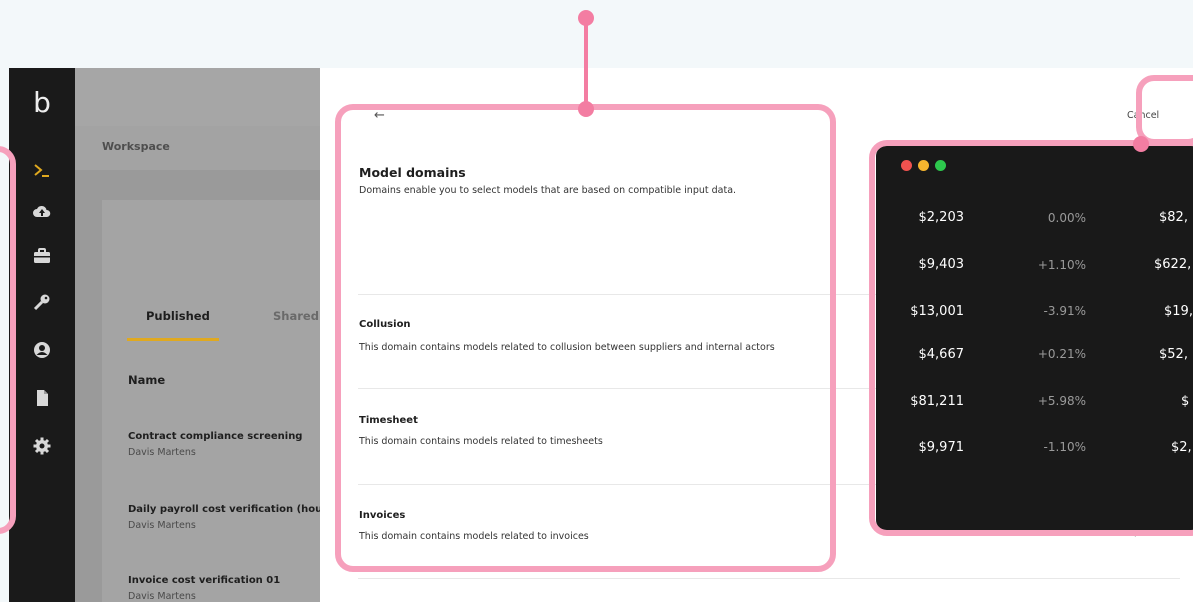 This screenshot has width=1193, height=602. What do you see at coordinates (1164, 110) in the screenshot?
I see `highlight-cancel` at bounding box center [1164, 110].